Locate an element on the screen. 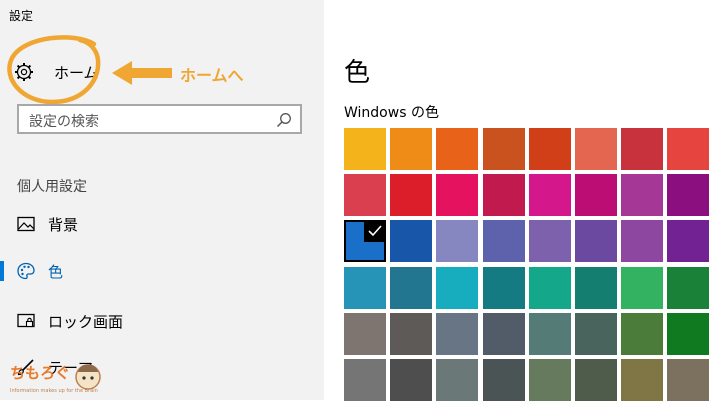 The width and height of the screenshot is (718, 401). page-title: 色 is located at coordinates (357, 73).